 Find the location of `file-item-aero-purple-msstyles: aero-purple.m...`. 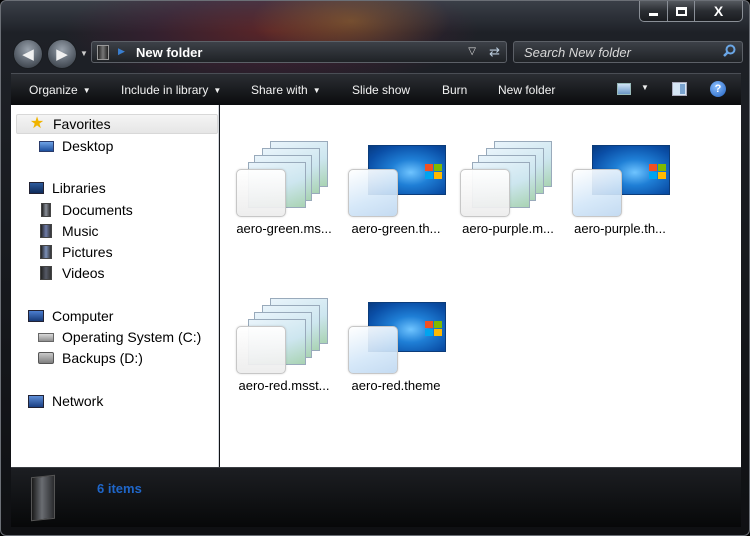

file-item-aero-purple-msstyles: aero-purple.m... is located at coordinates (505, 179).